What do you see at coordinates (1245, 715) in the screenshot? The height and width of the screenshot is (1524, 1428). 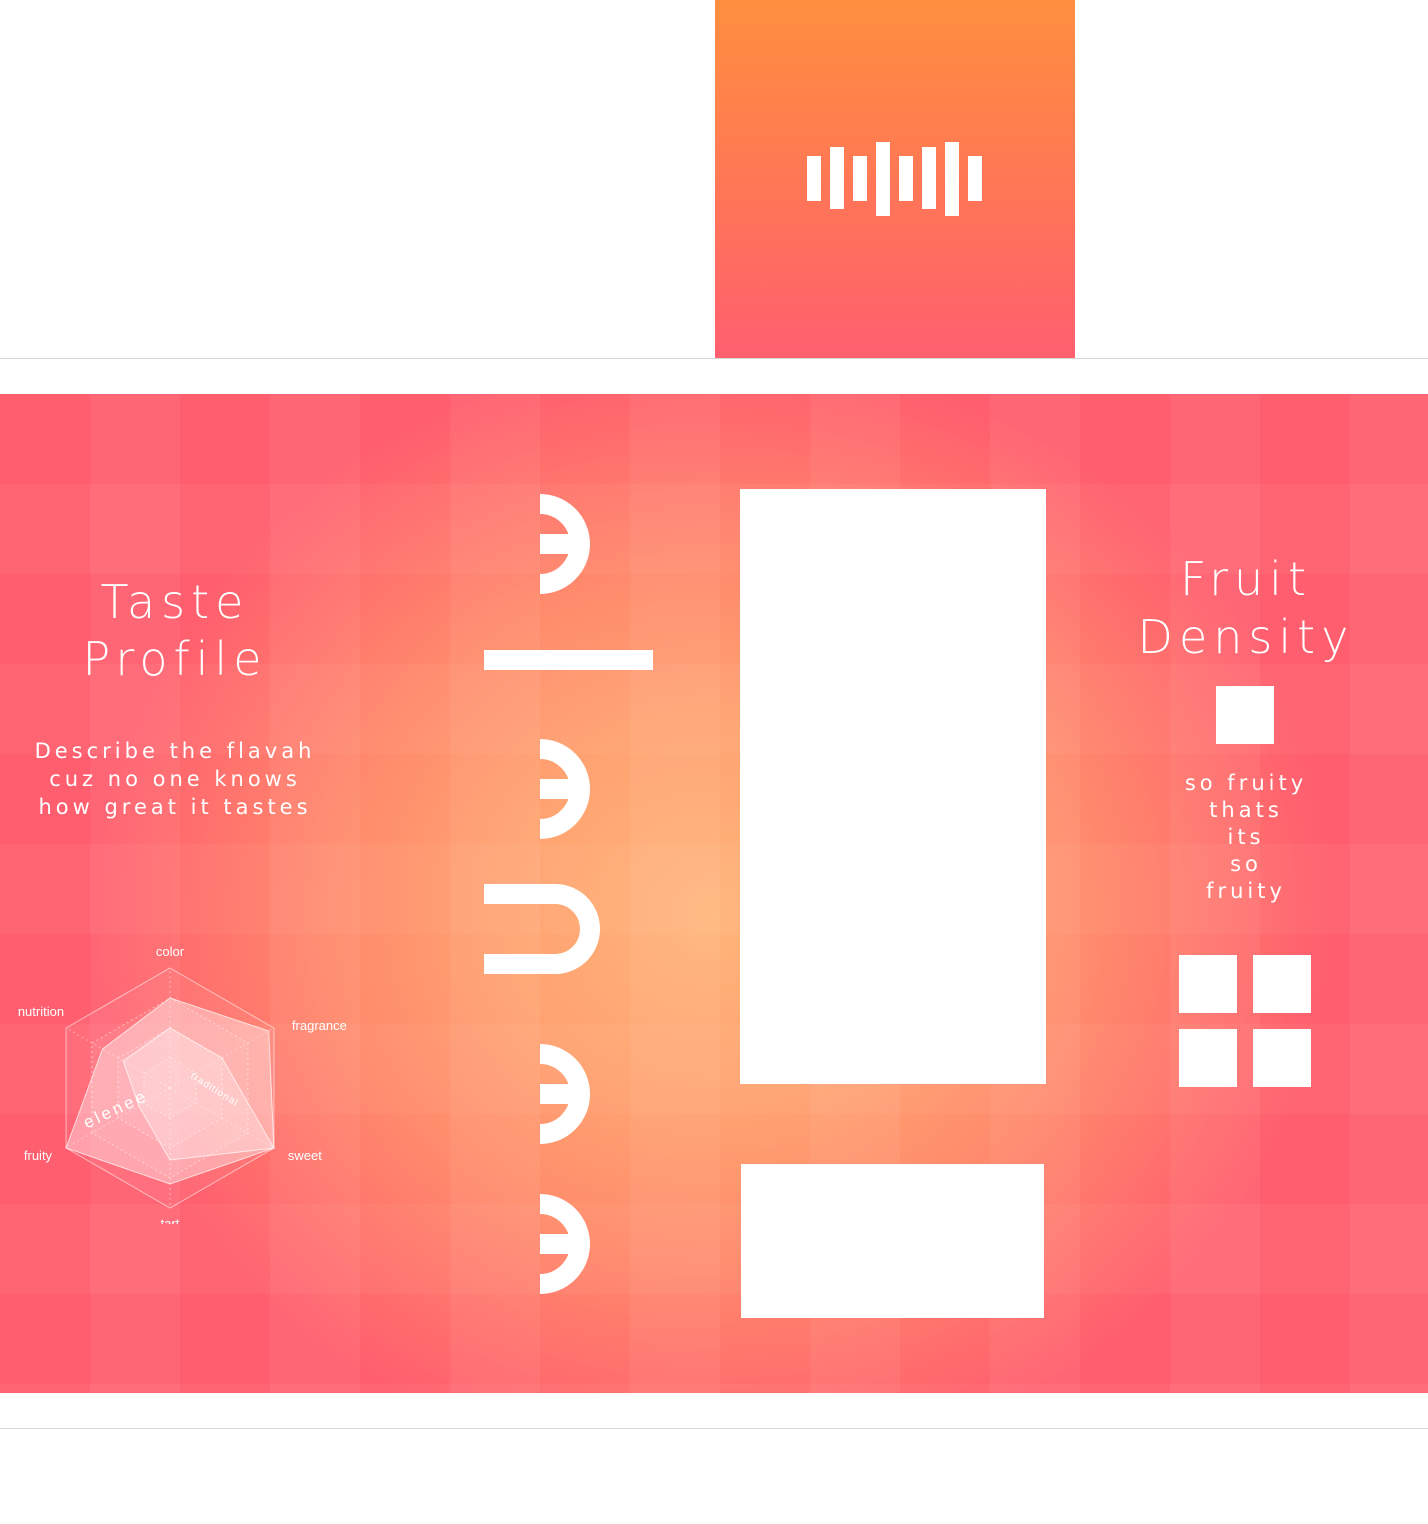 I see `single-square-icon` at bounding box center [1245, 715].